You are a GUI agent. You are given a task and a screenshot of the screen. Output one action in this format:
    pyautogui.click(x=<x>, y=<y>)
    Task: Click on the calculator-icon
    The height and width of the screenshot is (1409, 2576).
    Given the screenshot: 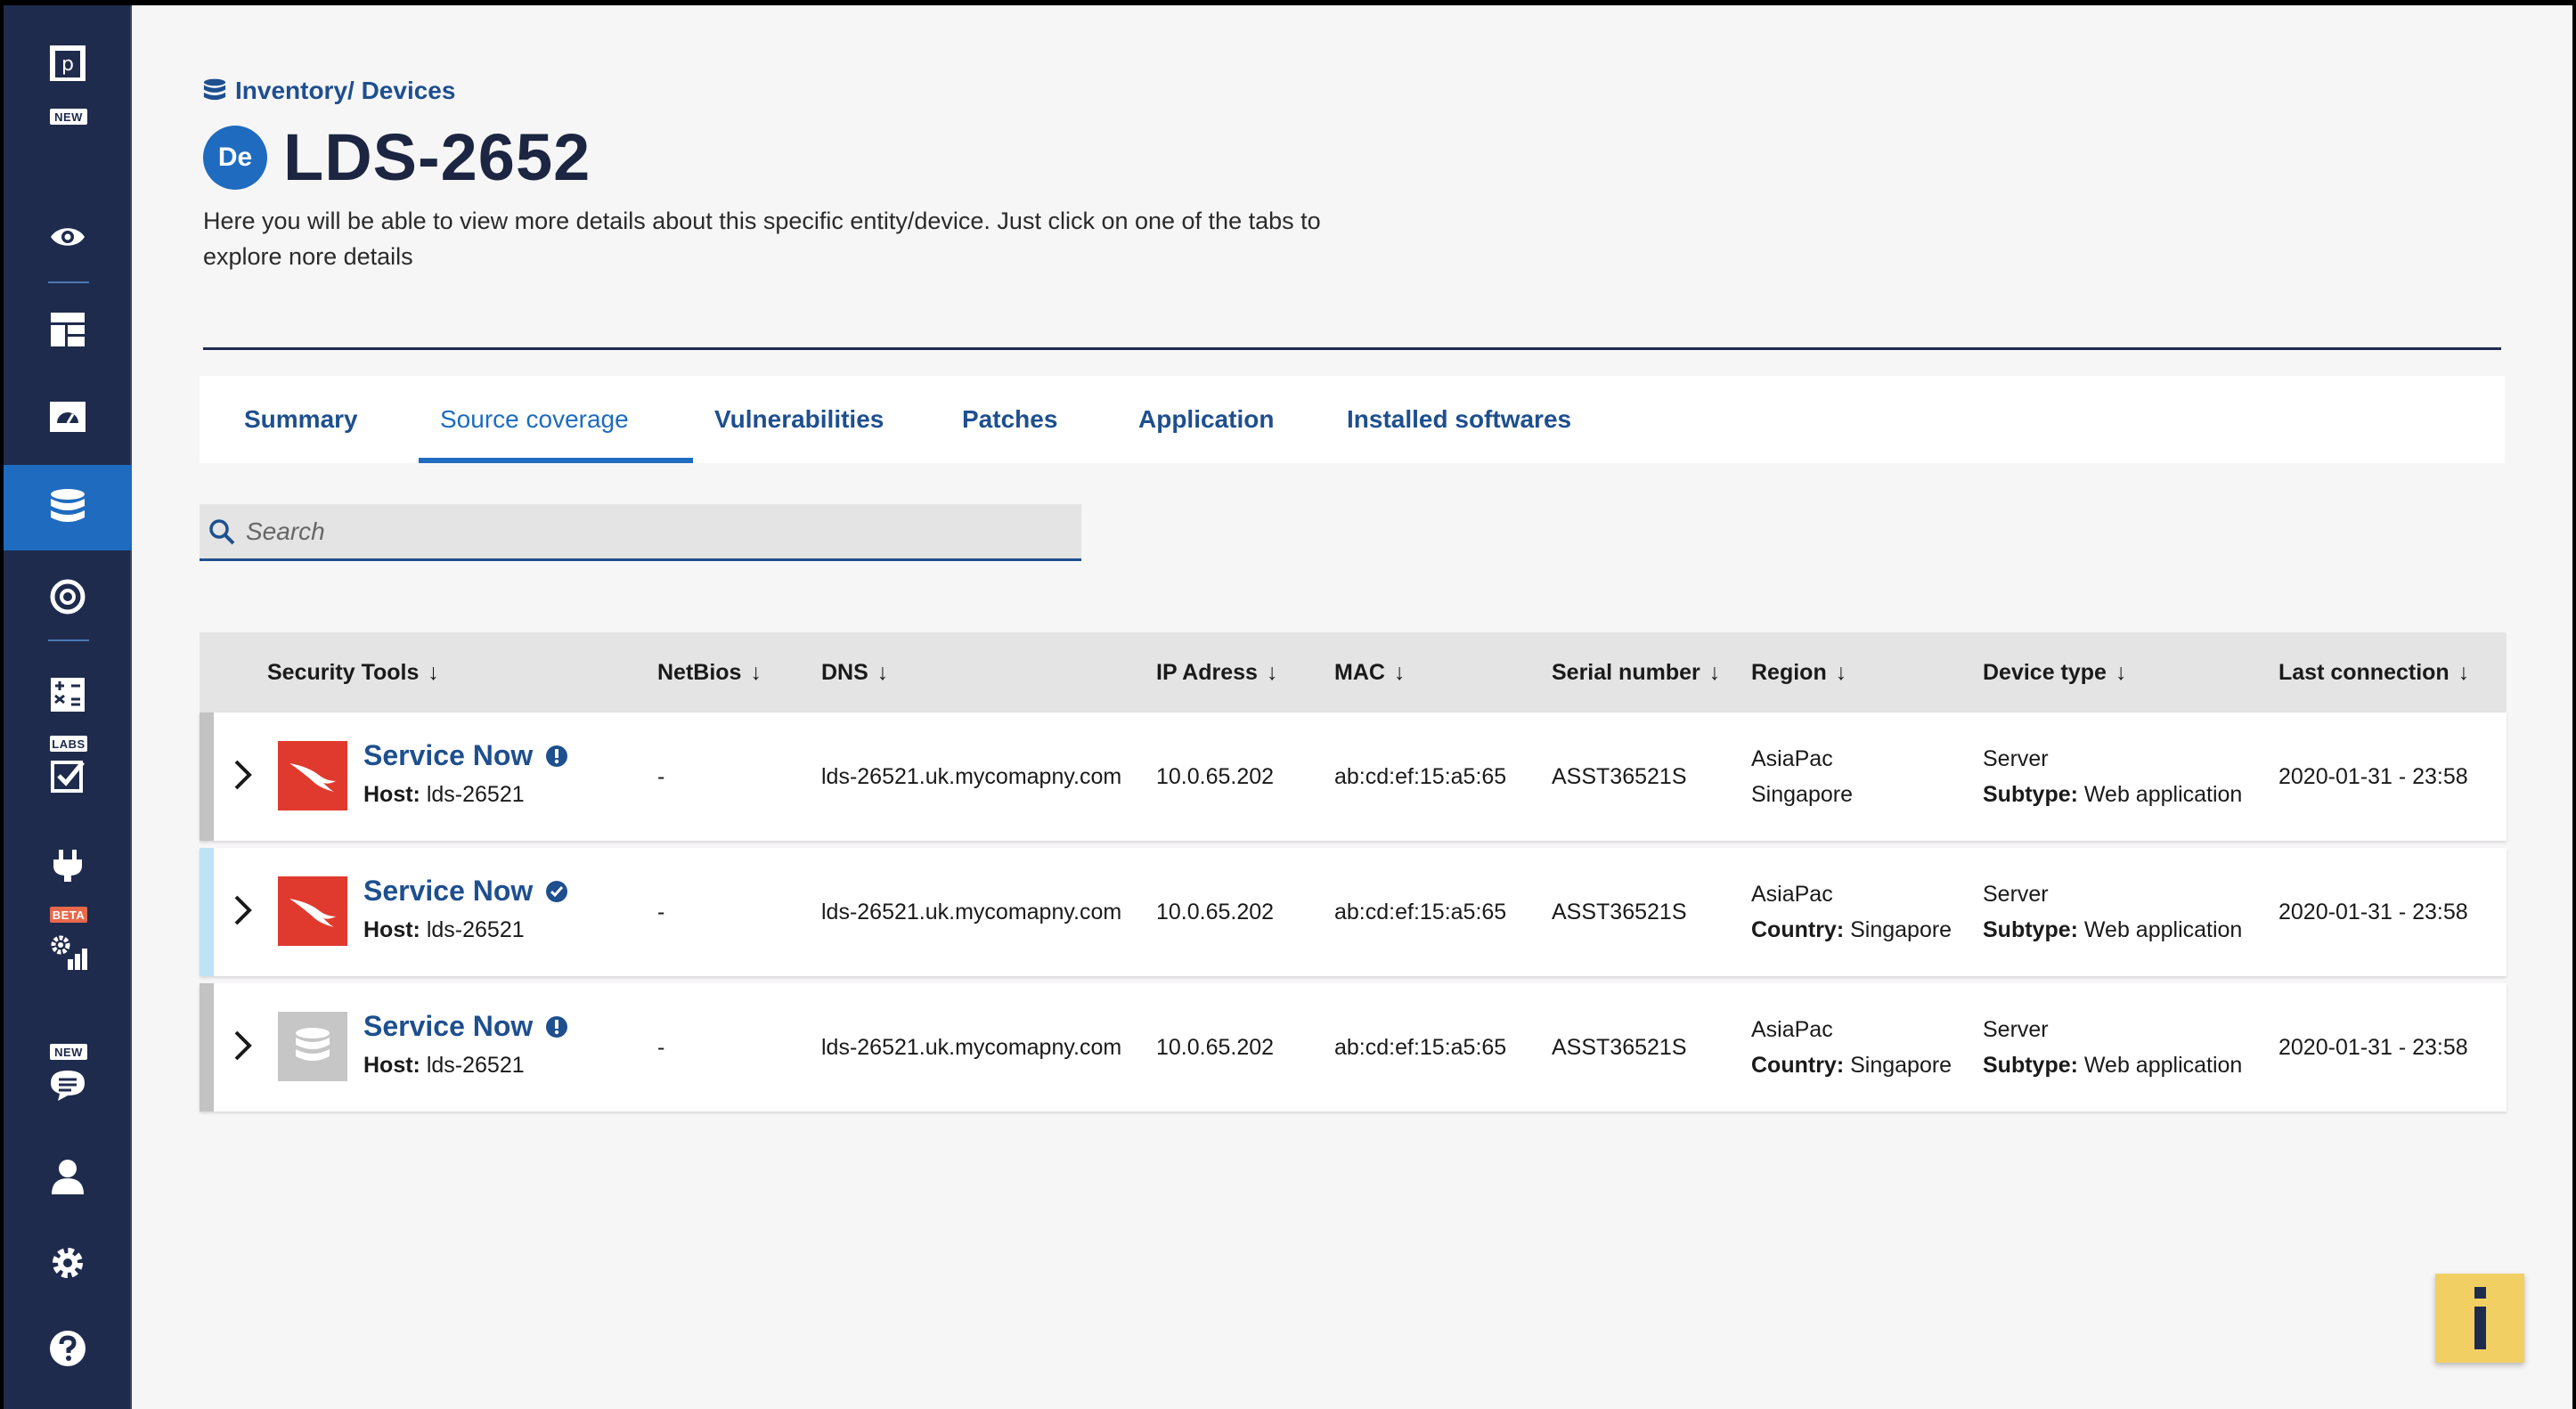 What is the action you would take?
    pyautogui.click(x=68, y=695)
    